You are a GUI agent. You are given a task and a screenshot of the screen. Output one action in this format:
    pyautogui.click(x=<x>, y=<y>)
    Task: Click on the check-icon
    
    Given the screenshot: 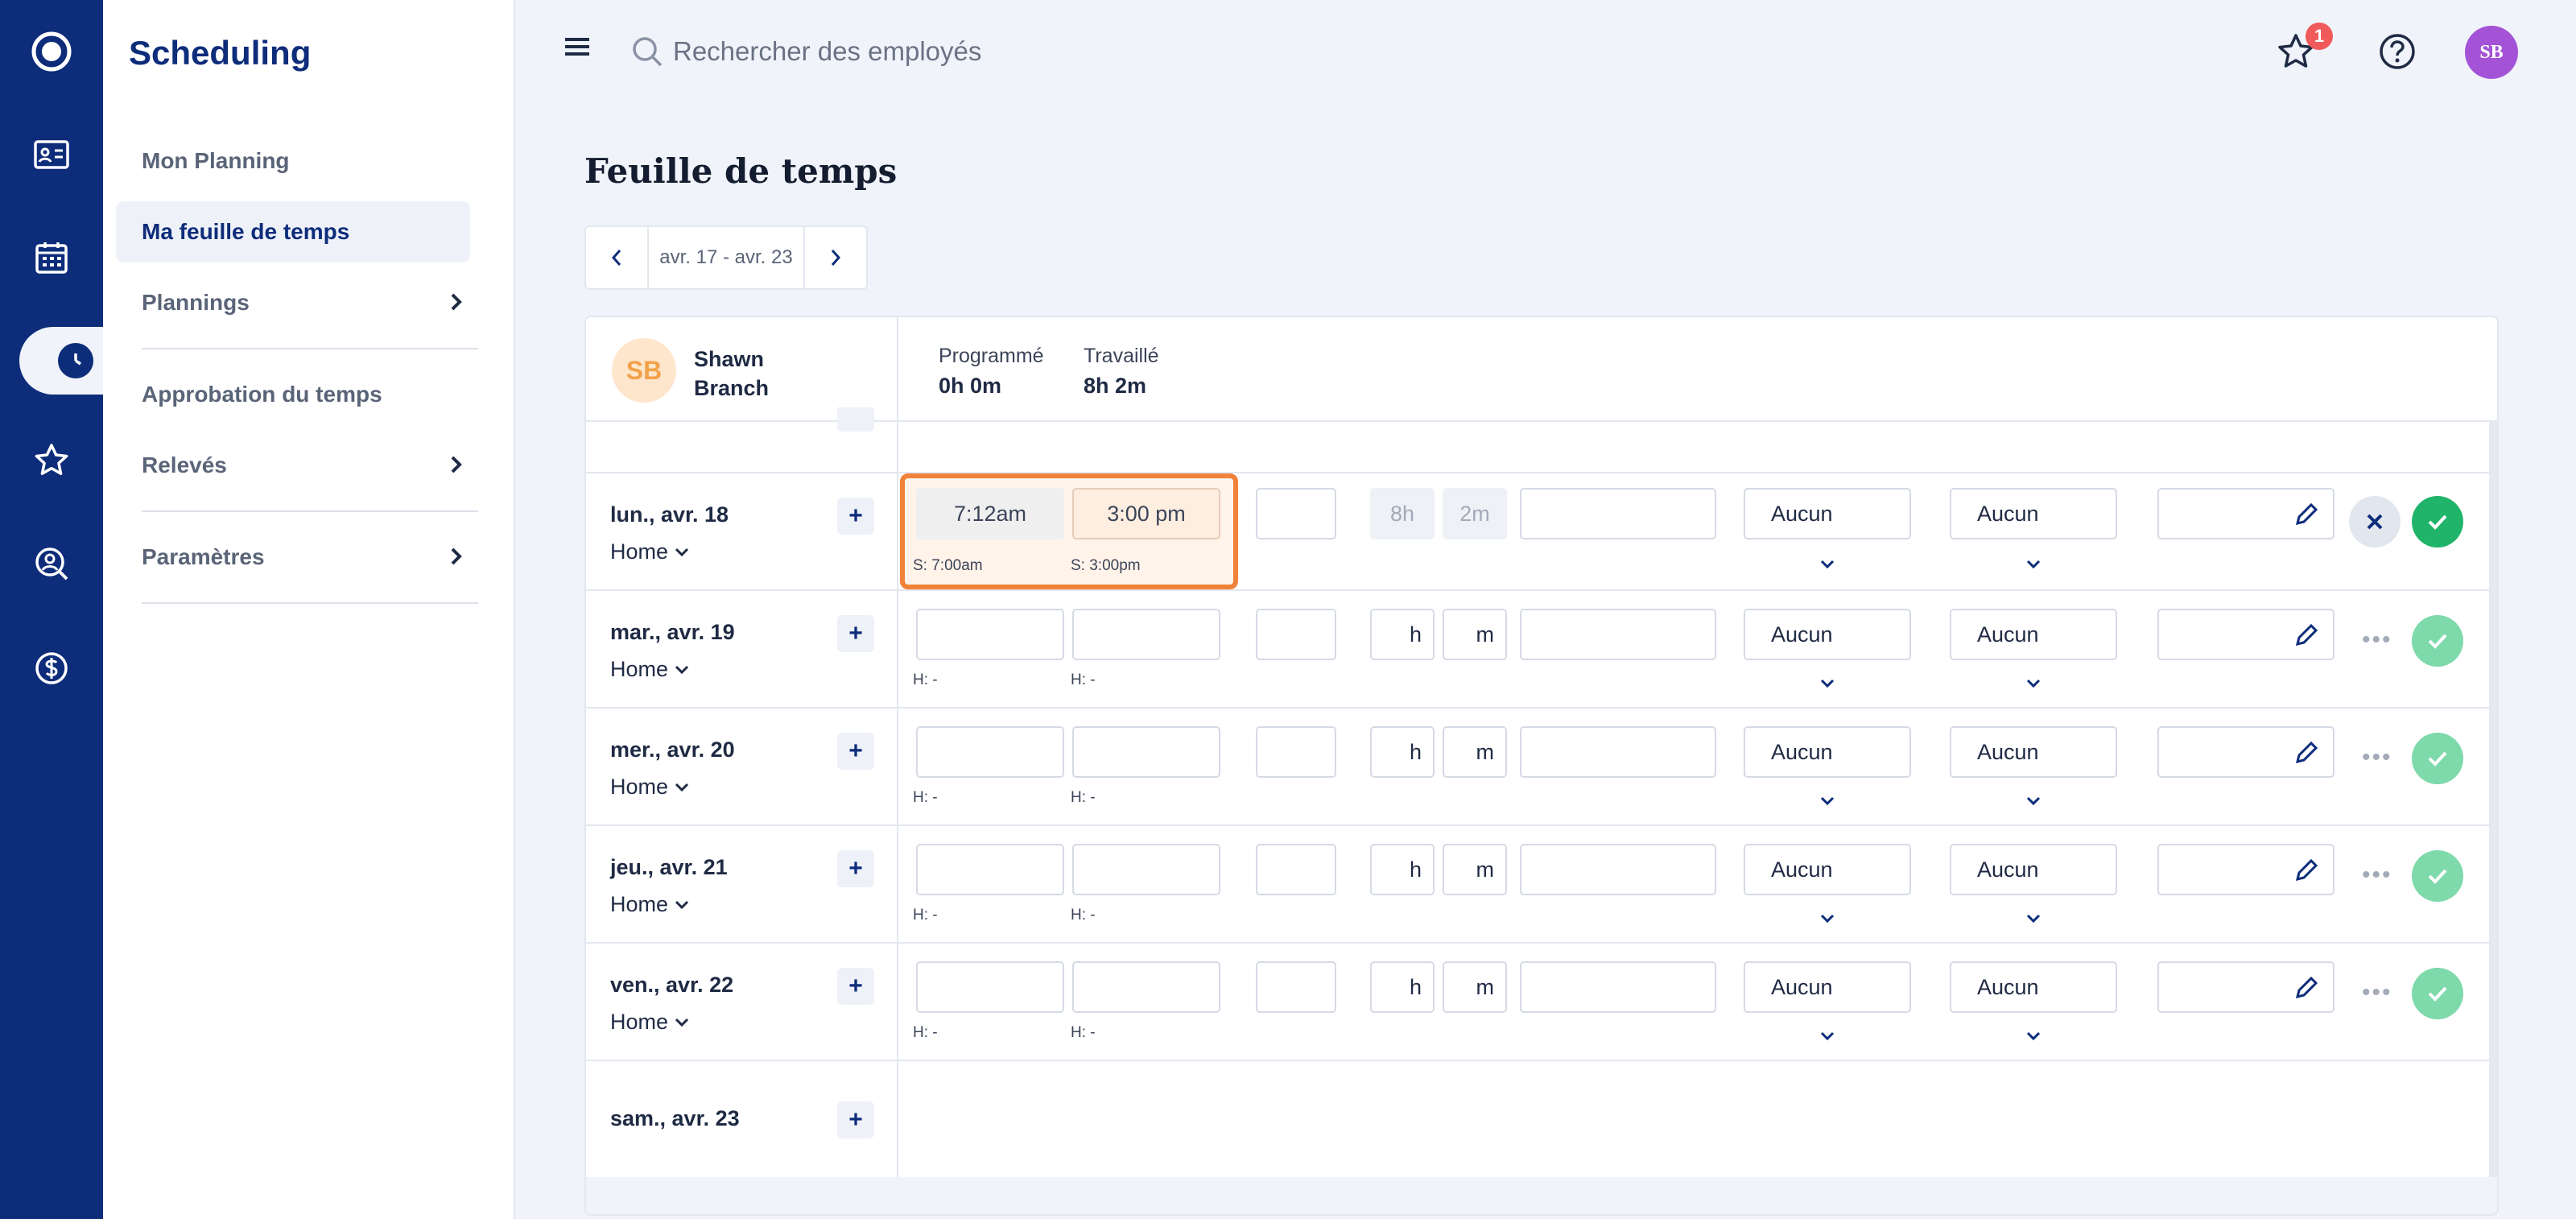 What is the action you would take?
    pyautogui.click(x=2437, y=522)
    